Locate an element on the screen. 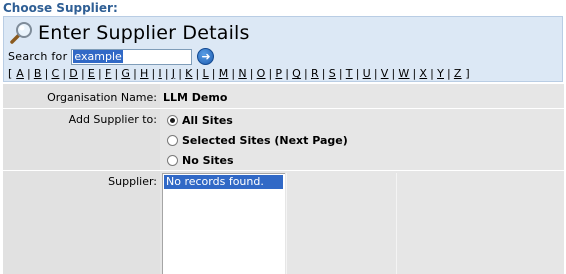  letter-filter-m: M is located at coordinates (224, 73).